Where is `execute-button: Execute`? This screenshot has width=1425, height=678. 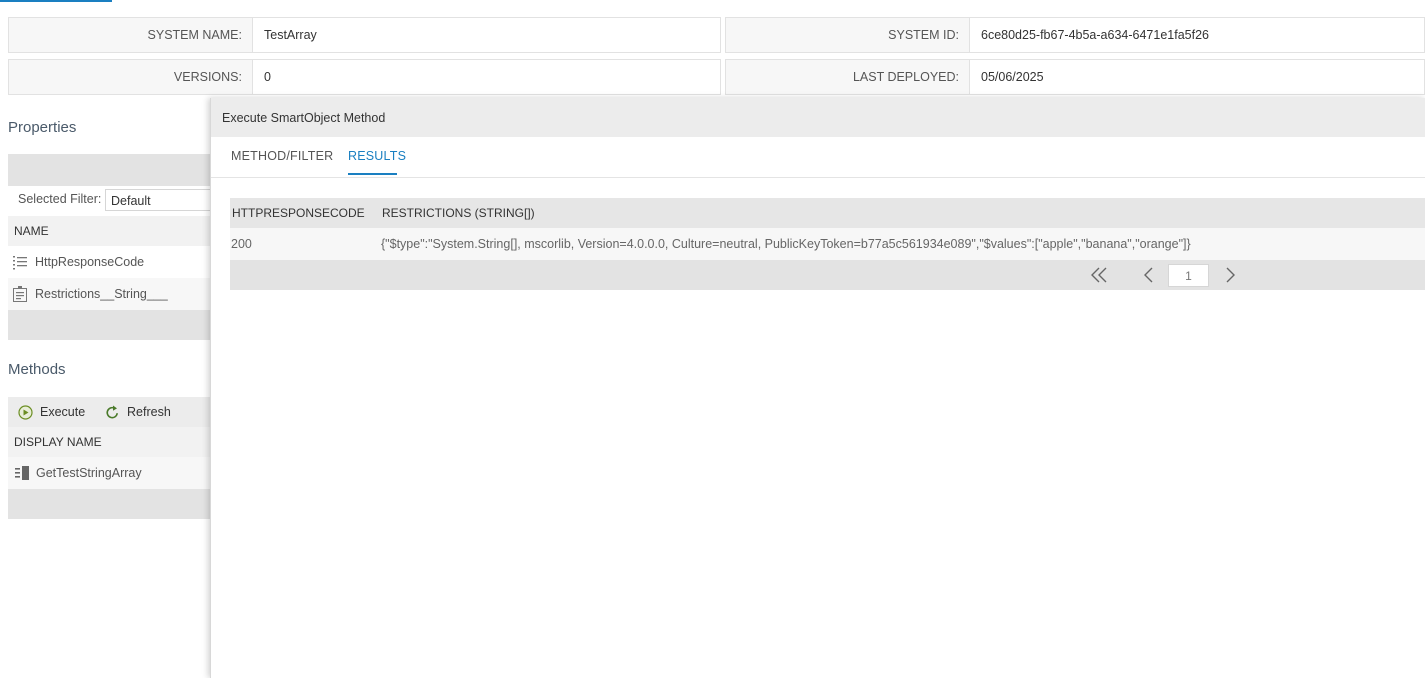 execute-button: Execute is located at coordinates (51, 412).